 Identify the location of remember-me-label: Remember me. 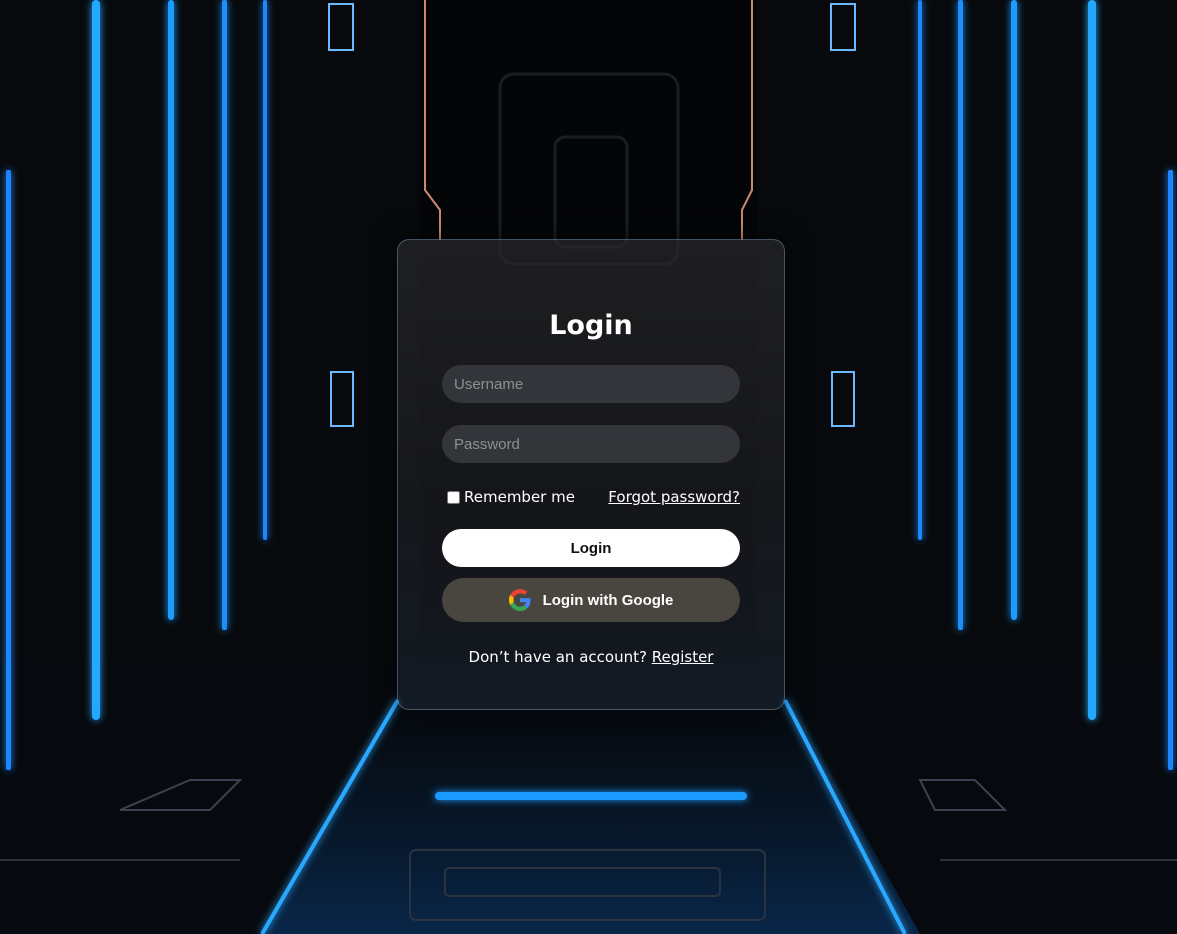
(519, 497).